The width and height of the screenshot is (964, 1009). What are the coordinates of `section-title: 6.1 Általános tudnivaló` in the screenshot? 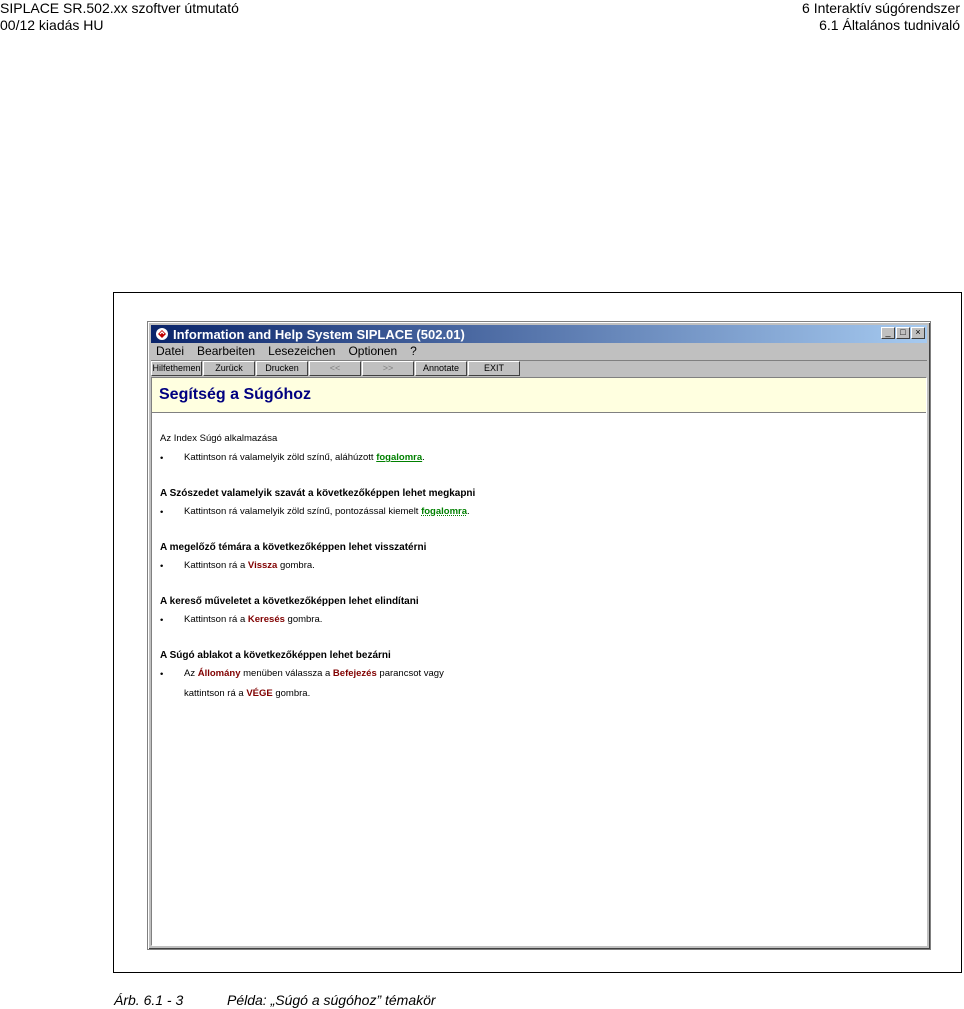 It's located at (889, 25).